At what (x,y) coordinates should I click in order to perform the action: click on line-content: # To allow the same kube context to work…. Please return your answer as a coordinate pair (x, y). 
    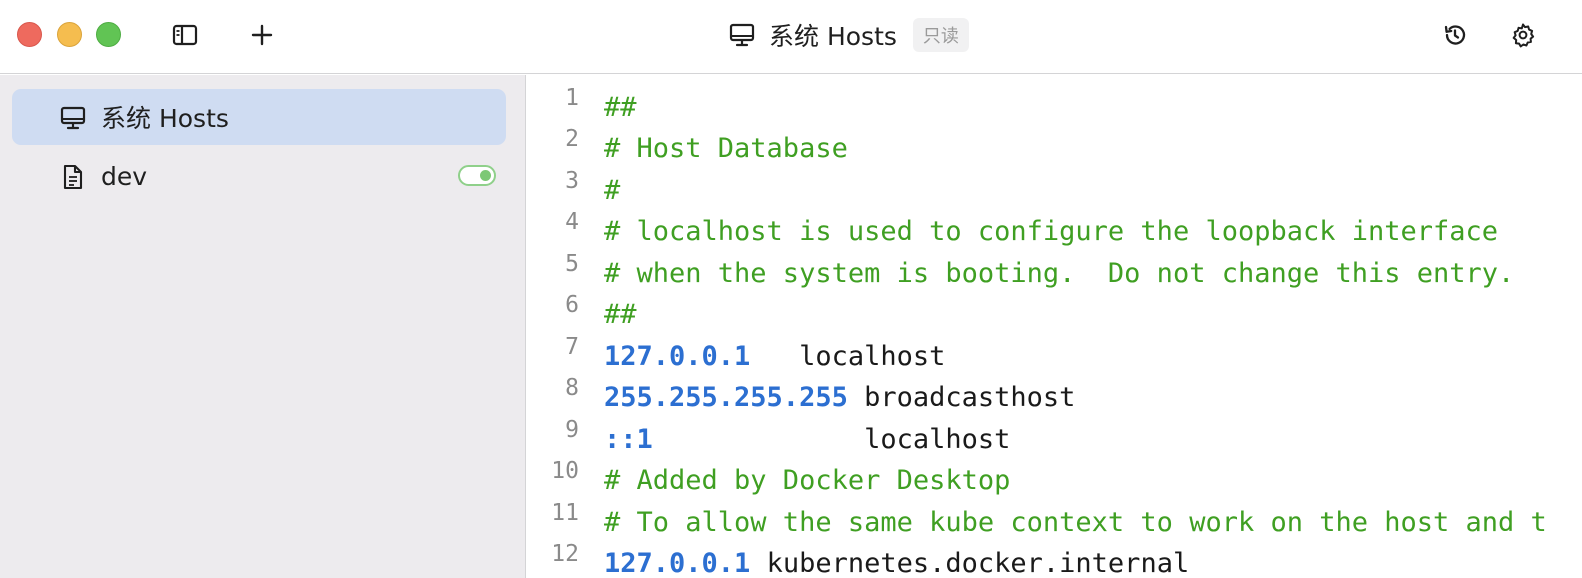
    Looking at the image, I should click on (1075, 523).